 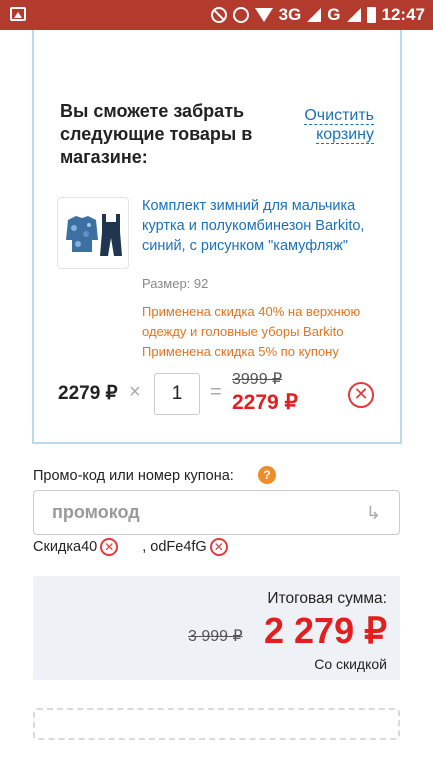 I want to click on return-arrow-icon: ↳, so click(x=373, y=513).